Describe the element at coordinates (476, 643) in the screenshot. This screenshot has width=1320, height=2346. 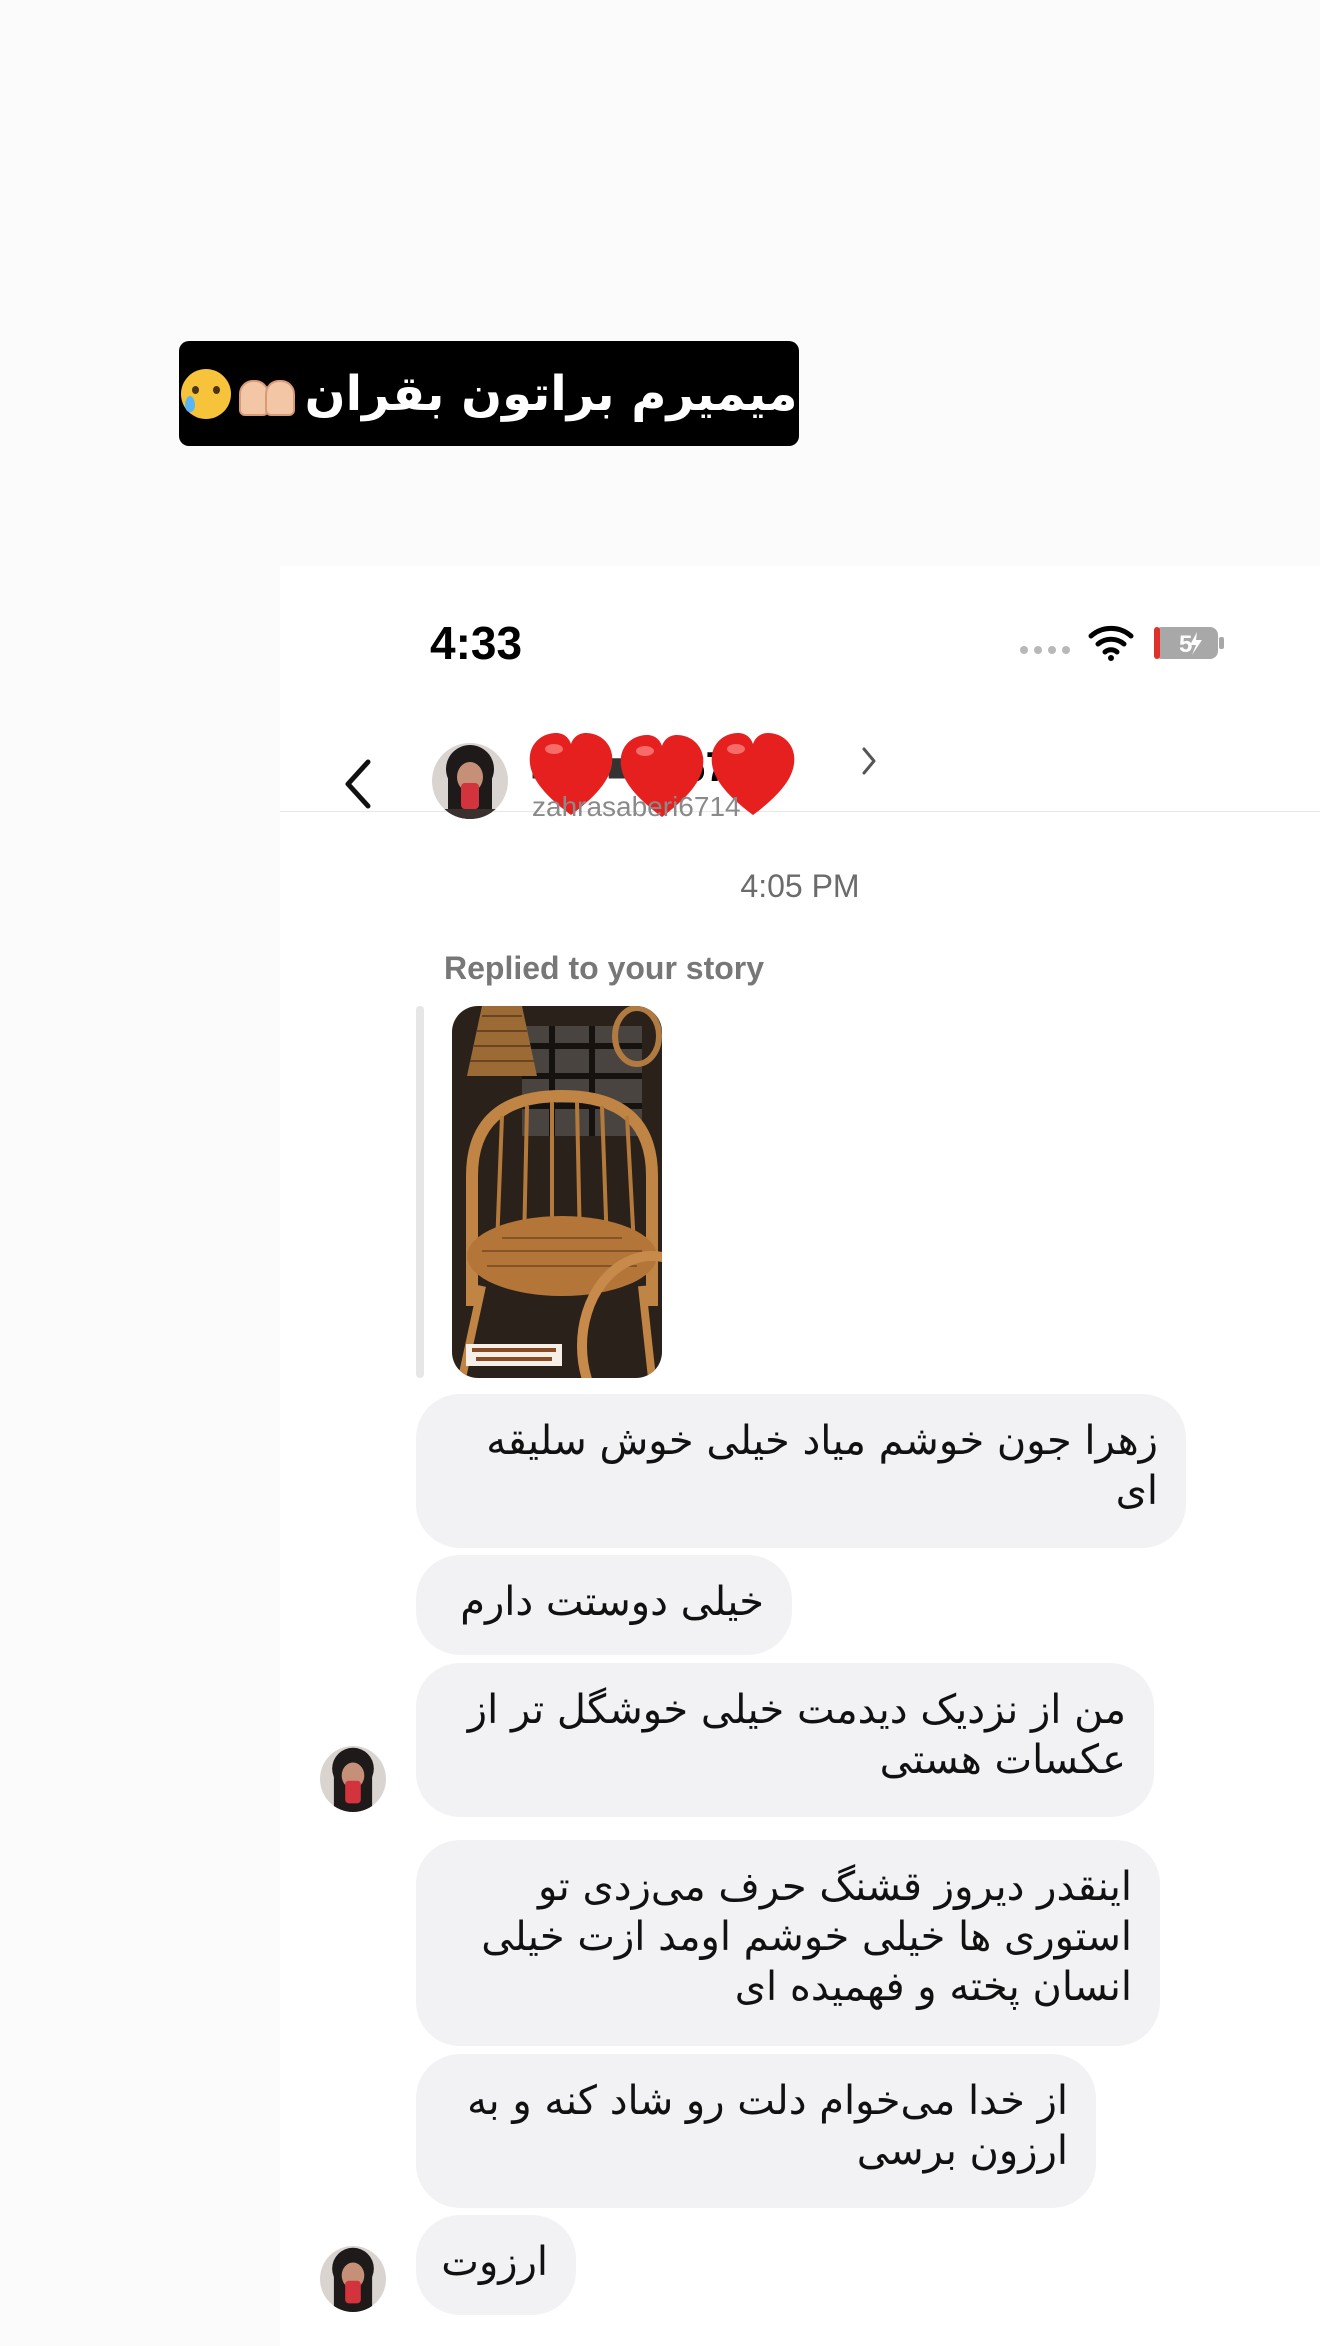
I see `status-time: 4:33` at that location.